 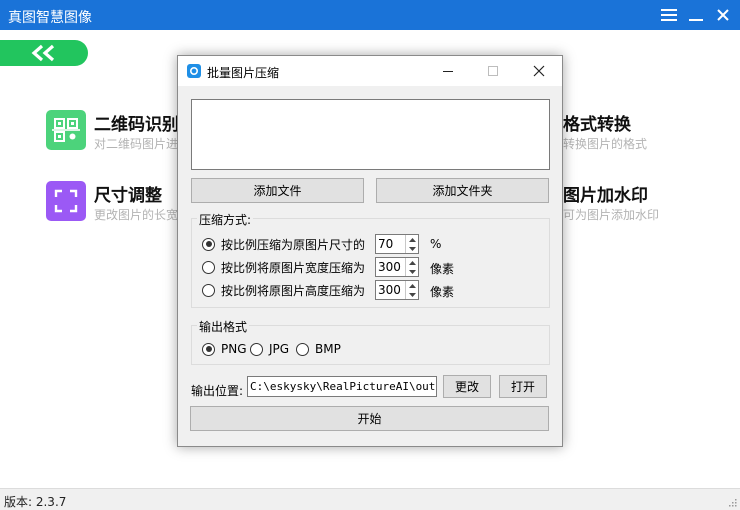 I want to click on radio-bmp, so click(x=302, y=349).